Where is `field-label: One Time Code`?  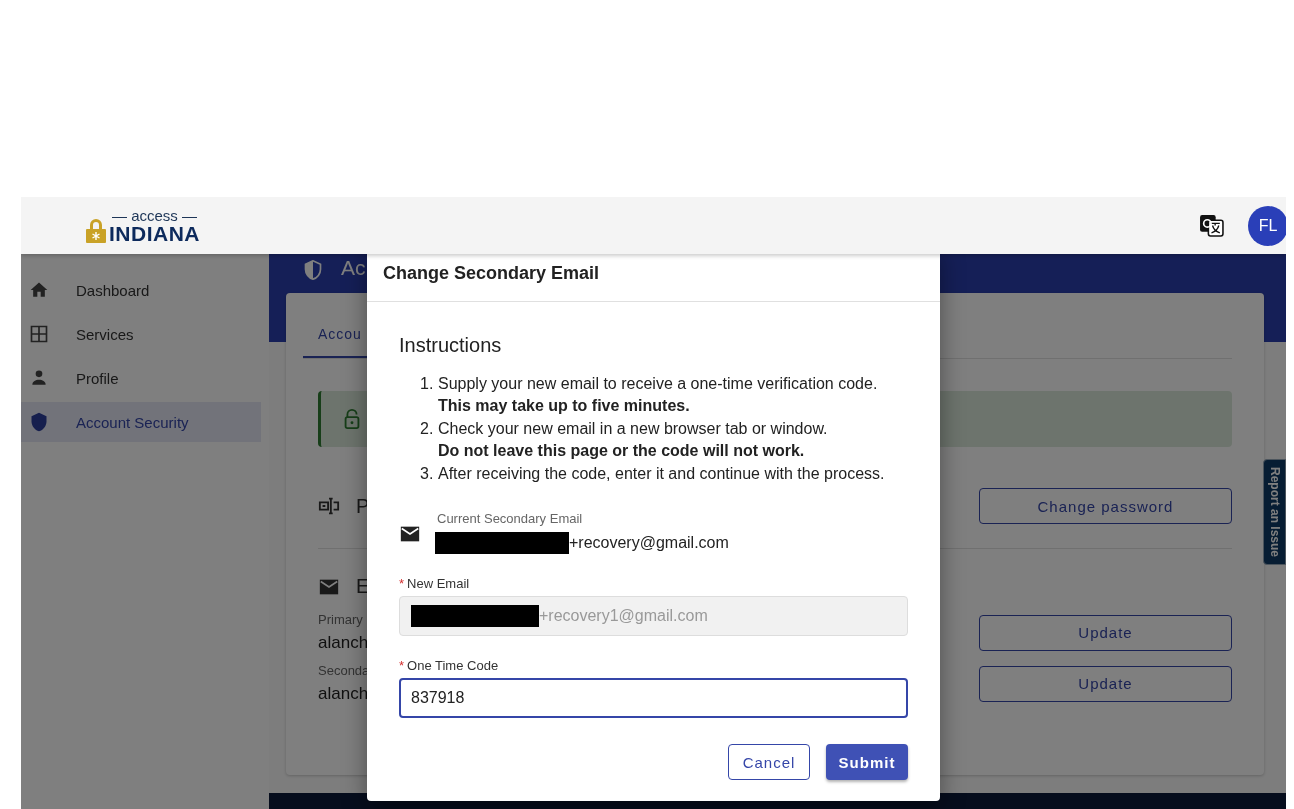
field-label: One Time Code is located at coordinates (453, 666).